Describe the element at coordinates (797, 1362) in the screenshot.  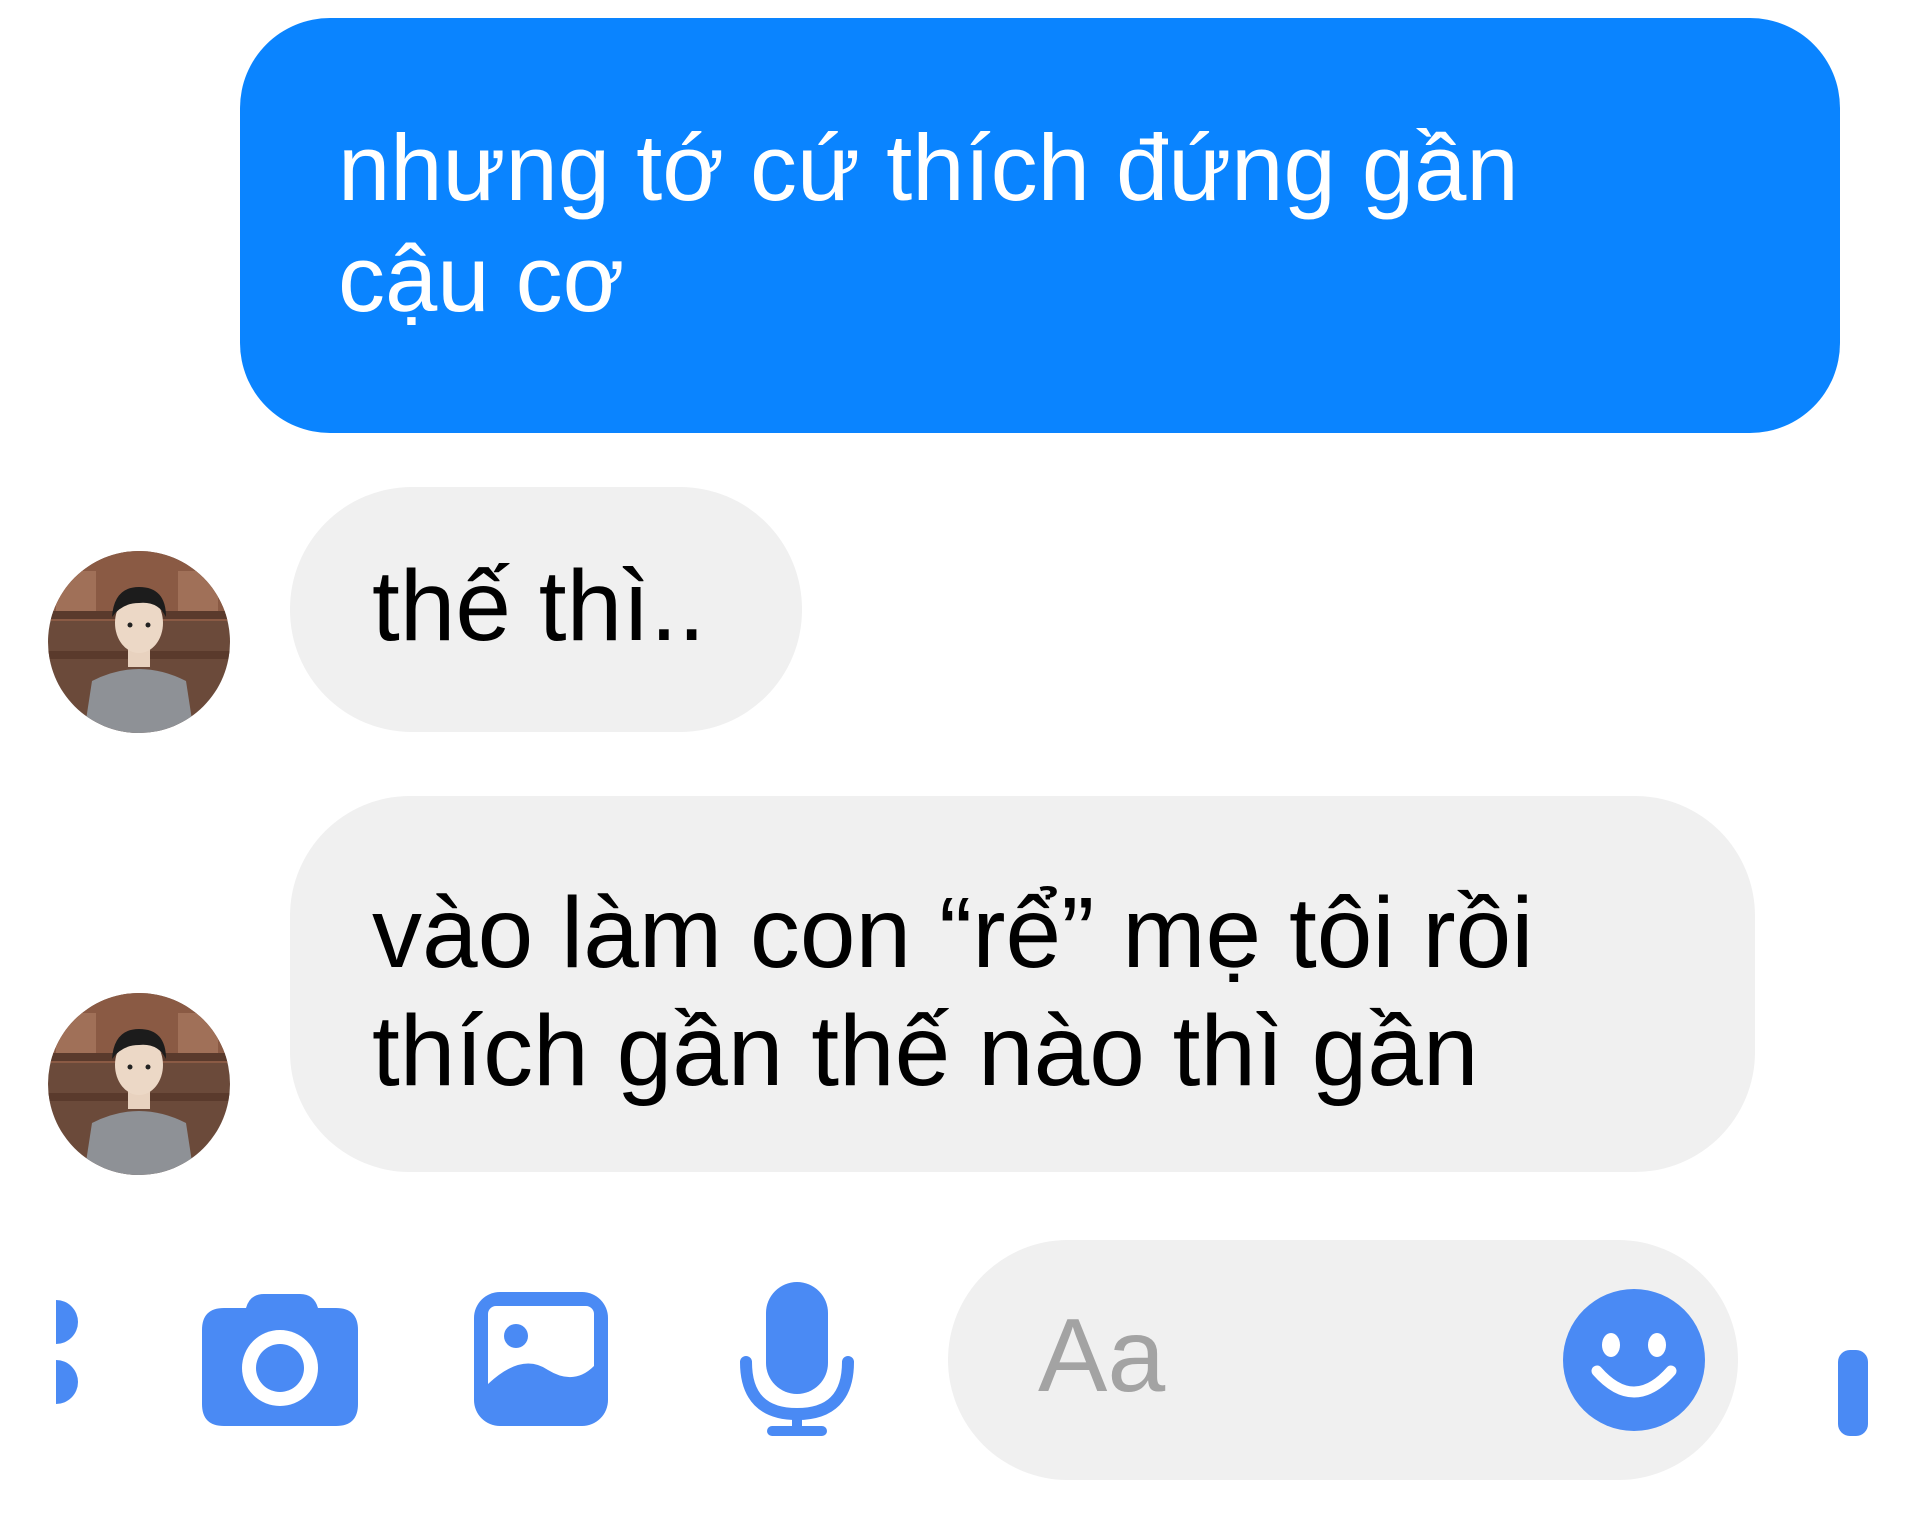
I see `microphone-icon` at that location.